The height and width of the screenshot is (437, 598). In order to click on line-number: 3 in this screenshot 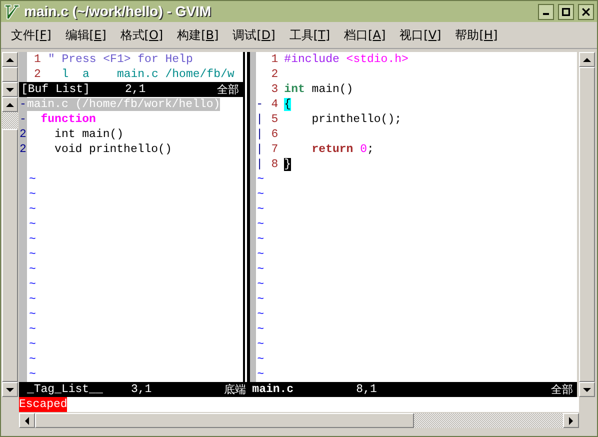, I will do `click(275, 89)`.